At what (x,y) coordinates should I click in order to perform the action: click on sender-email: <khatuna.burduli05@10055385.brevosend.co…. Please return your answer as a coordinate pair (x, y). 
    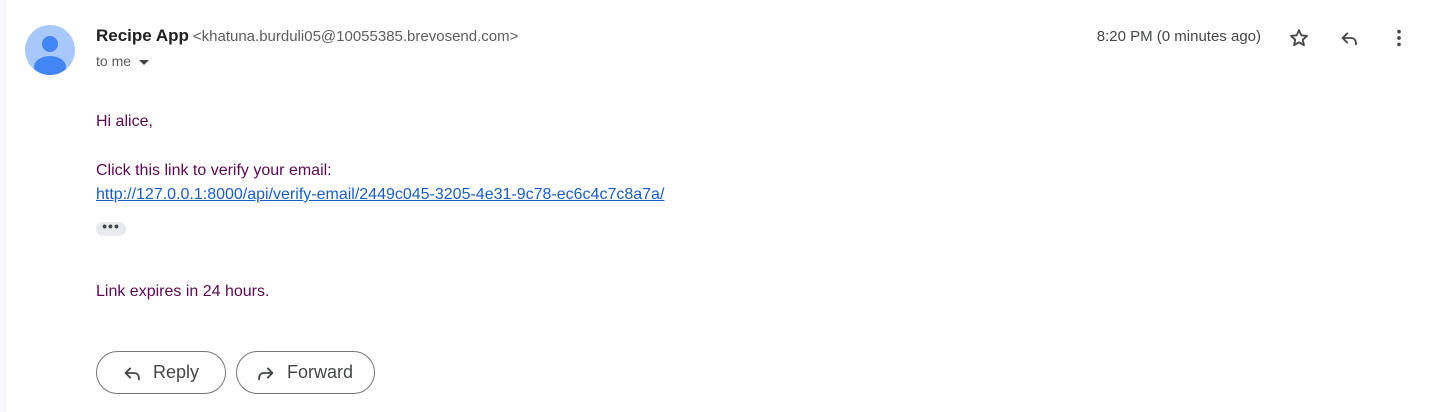
    Looking at the image, I should click on (355, 36).